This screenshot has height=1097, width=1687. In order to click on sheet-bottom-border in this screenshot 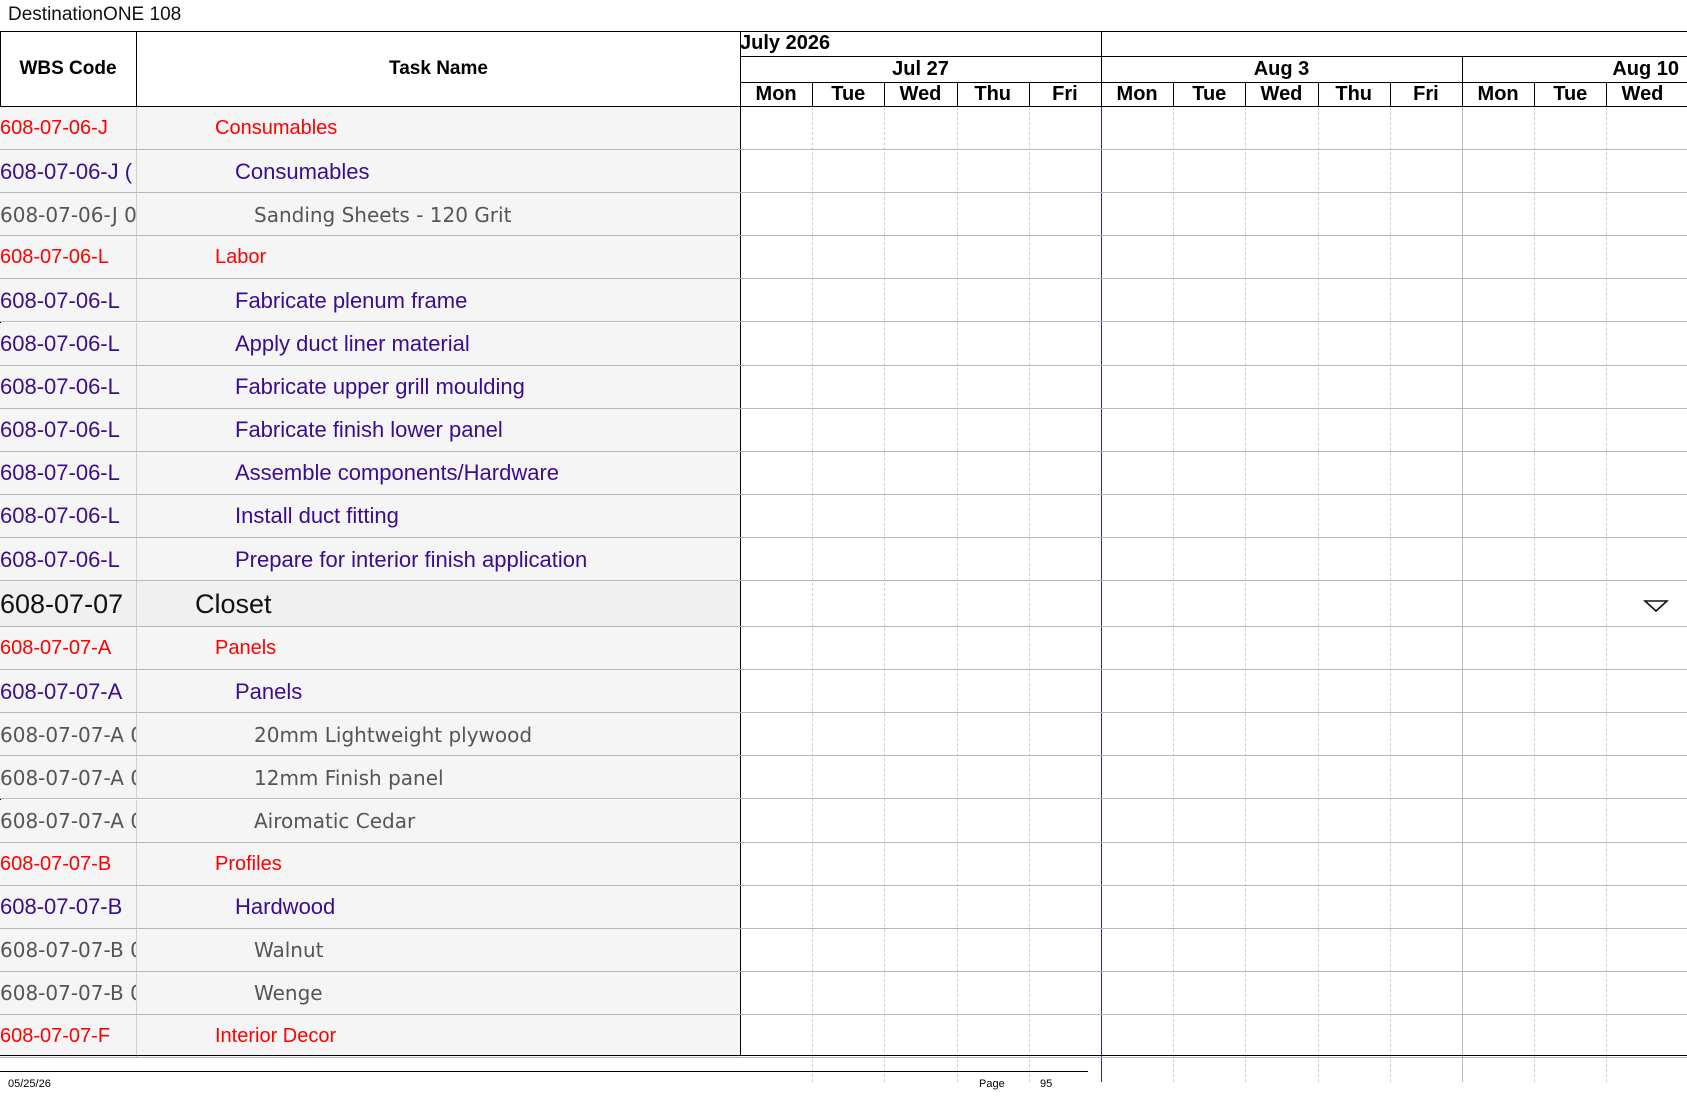, I will do `click(843, 1055)`.